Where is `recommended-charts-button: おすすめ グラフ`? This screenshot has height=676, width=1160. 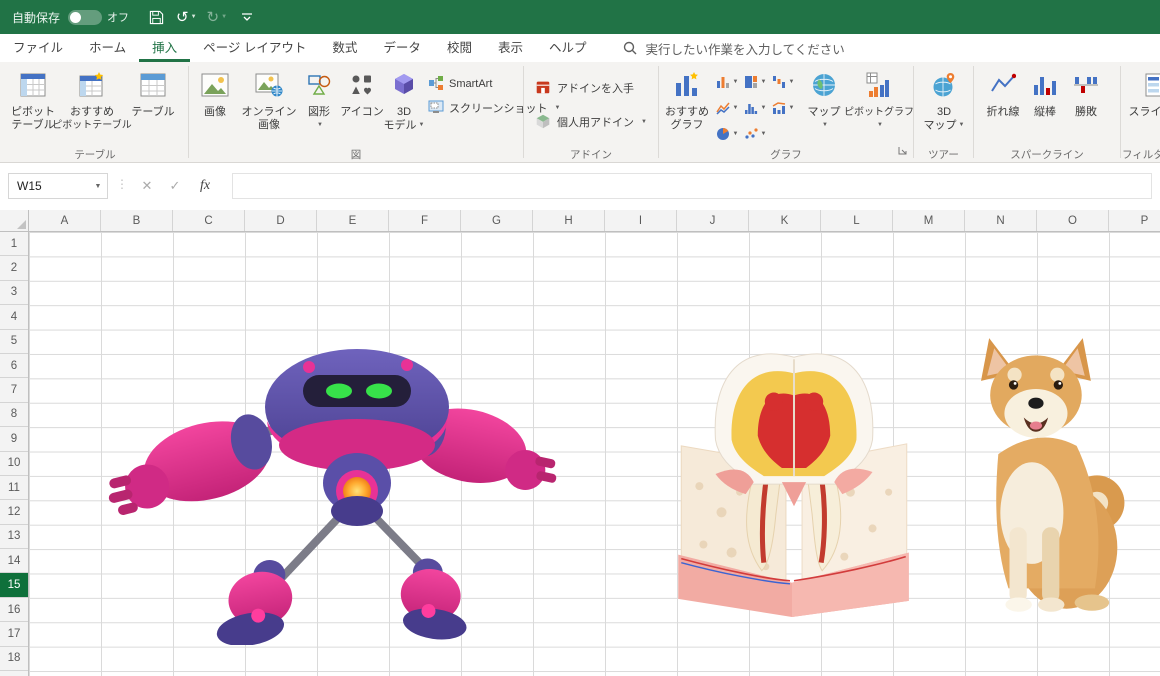 recommended-charts-button: おすすめ グラフ is located at coordinates (687, 106).